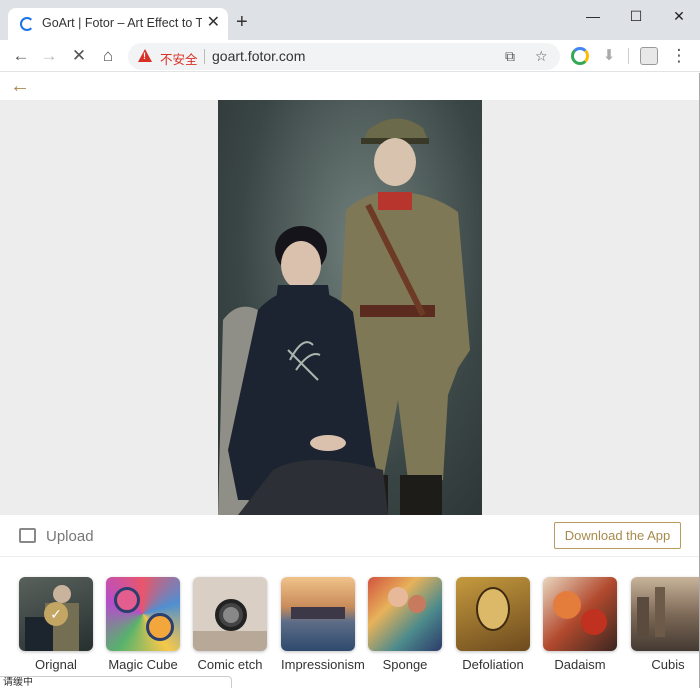  I want to click on page-back-icon: ←, so click(20, 86).